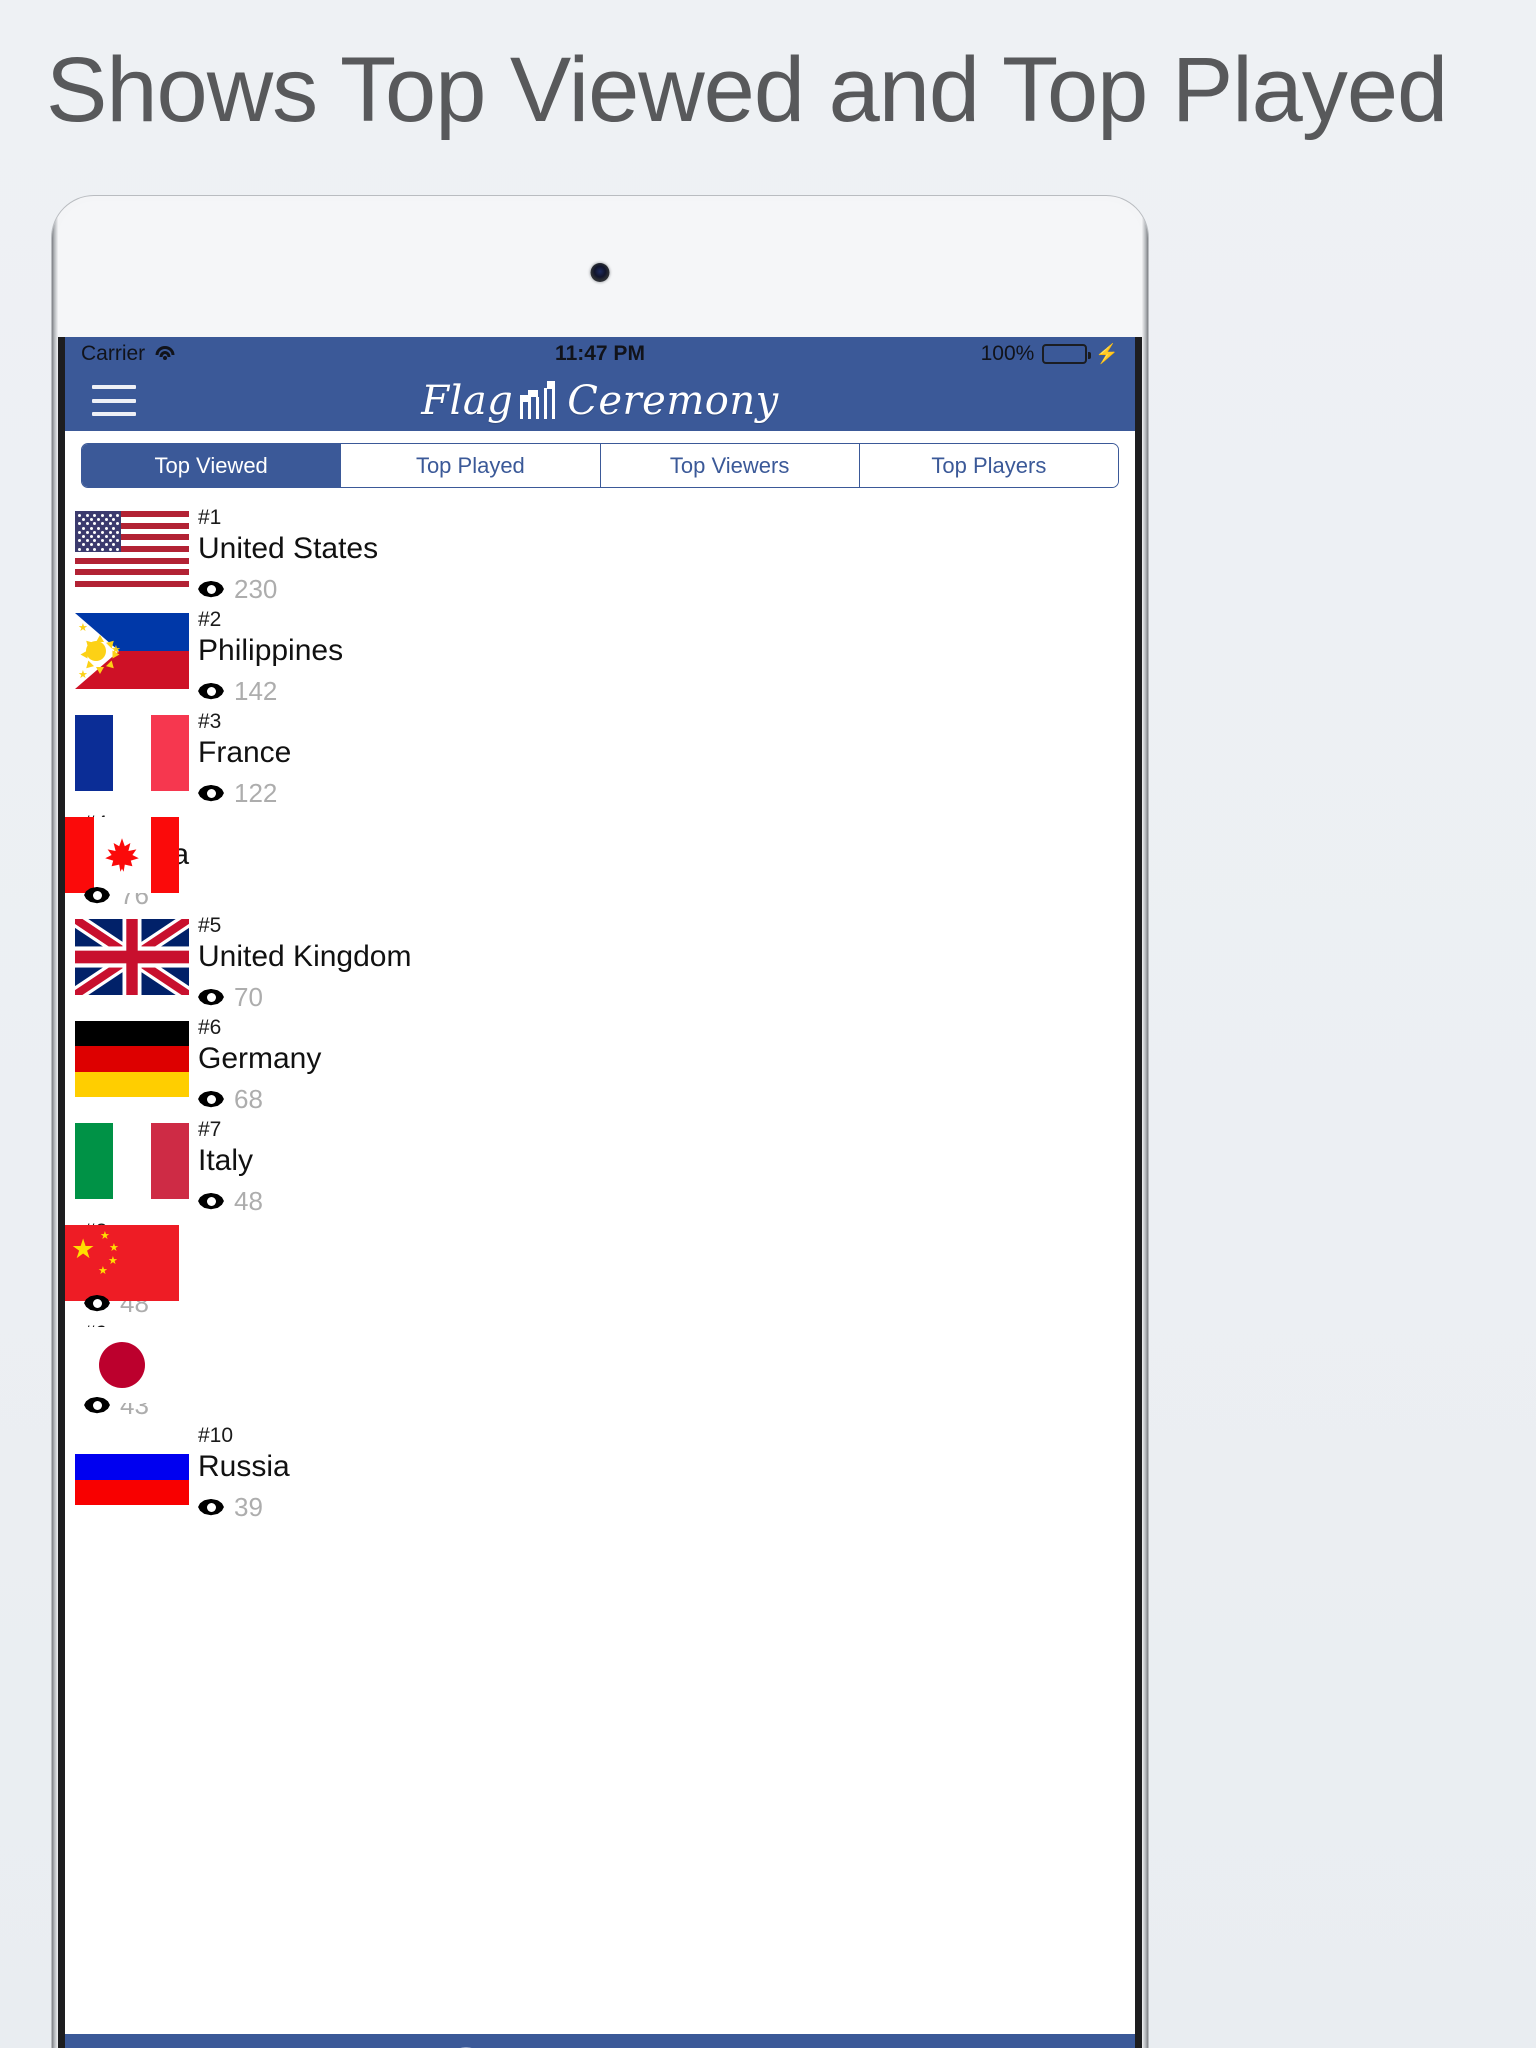  Describe the element at coordinates (600, 1061) in the screenshot. I see `table-row: #6 Germany 68` at that location.